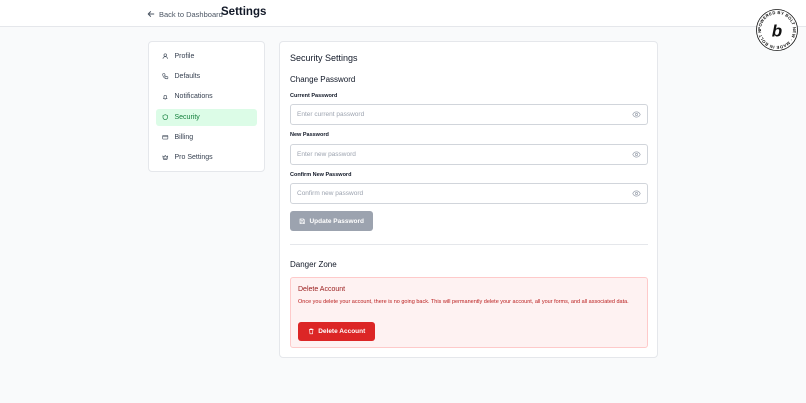 This screenshot has width=806, height=403. What do you see at coordinates (206, 56) in the screenshot?
I see `sidebar-item-profile: Profile` at bounding box center [206, 56].